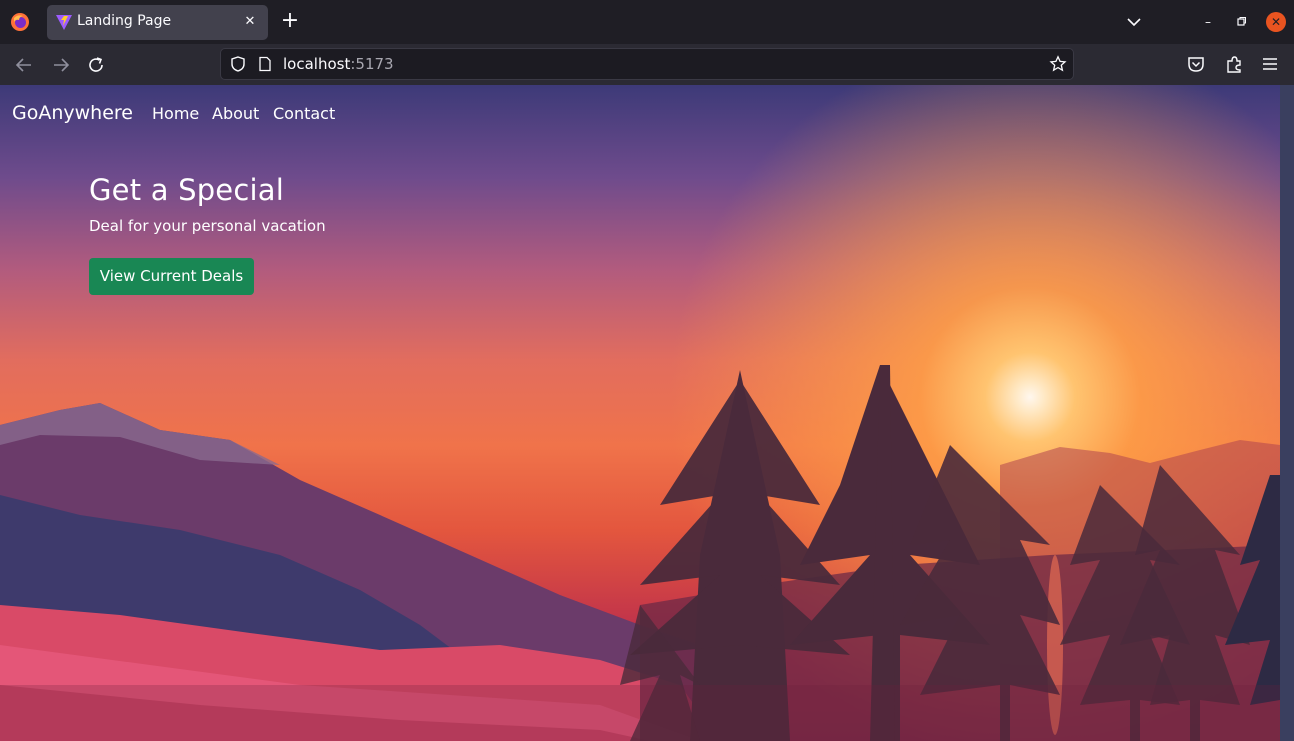 This screenshot has width=1294, height=741. I want to click on url-bar: localhost:5173, so click(647, 64).